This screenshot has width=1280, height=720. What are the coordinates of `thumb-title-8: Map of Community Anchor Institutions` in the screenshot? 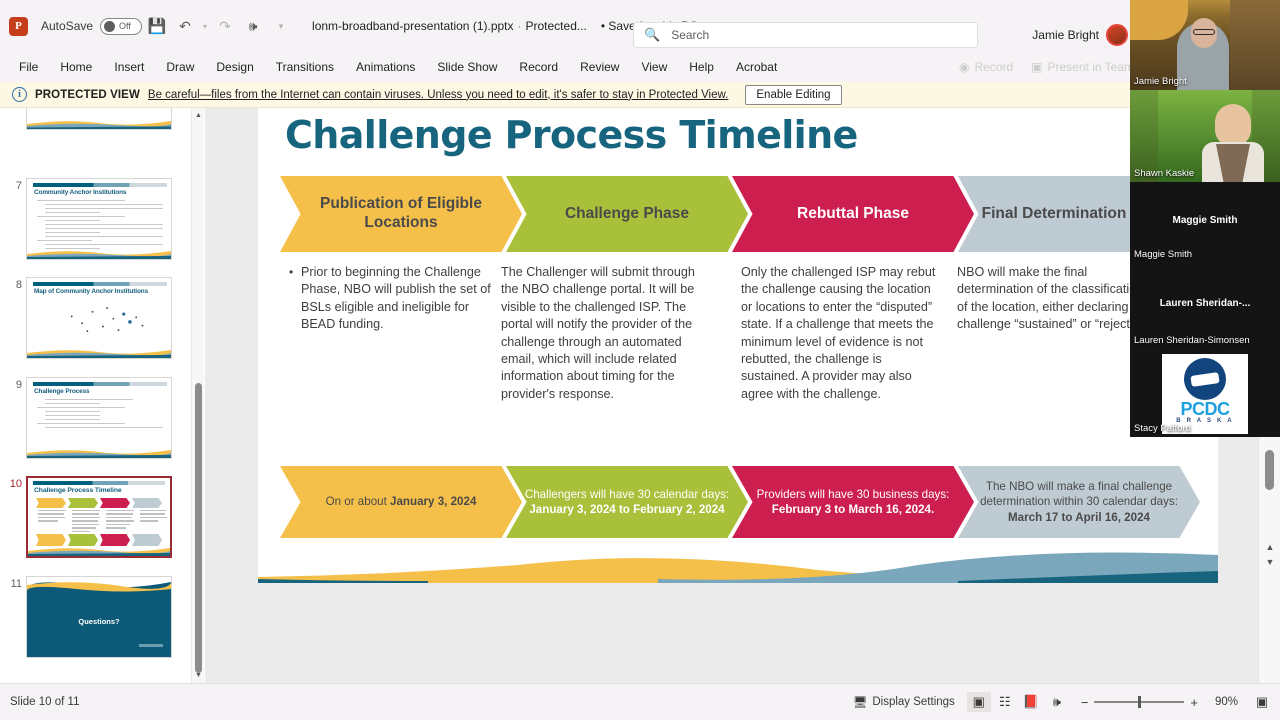 It's located at (91, 291).